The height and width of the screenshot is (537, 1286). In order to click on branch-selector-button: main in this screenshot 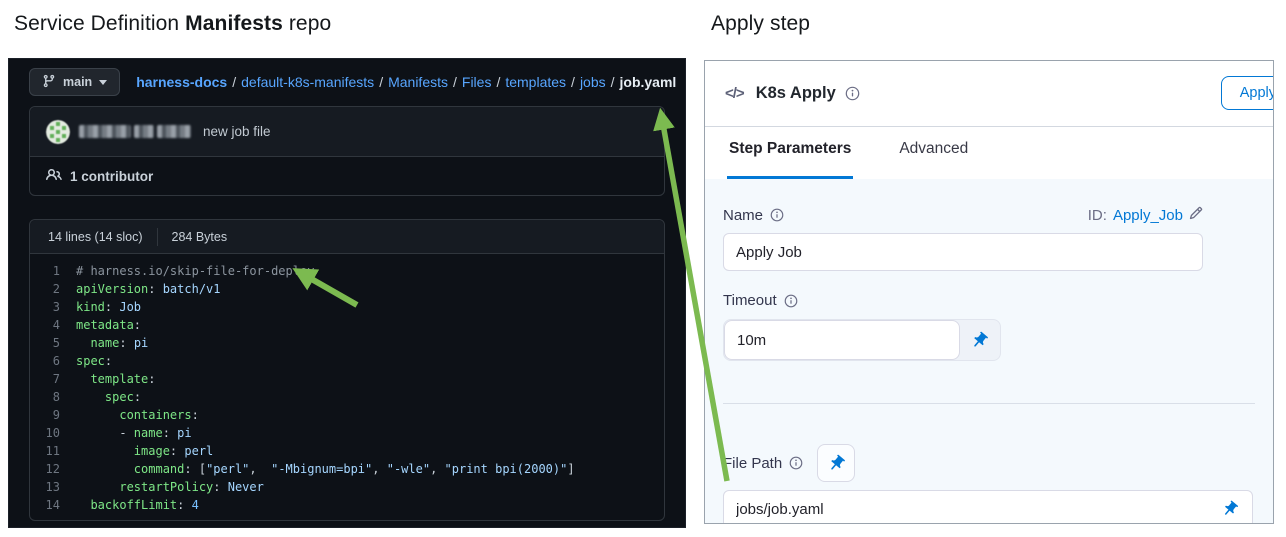, I will do `click(75, 82)`.